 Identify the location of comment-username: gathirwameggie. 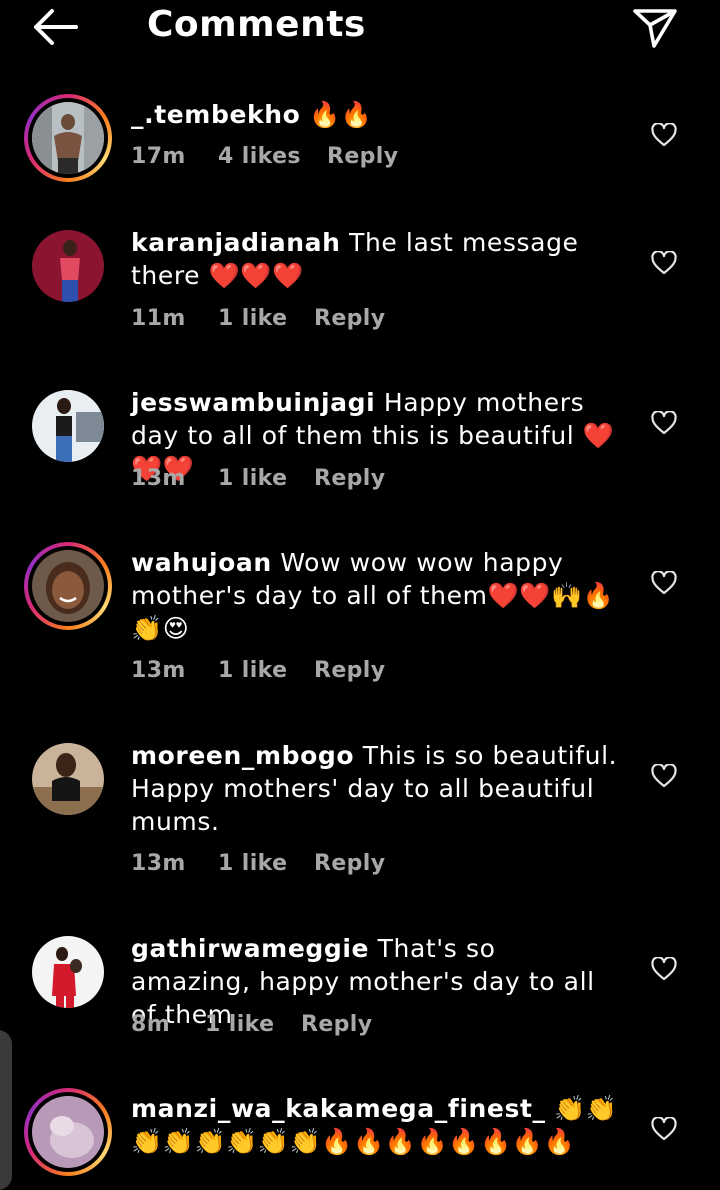
(250, 948).